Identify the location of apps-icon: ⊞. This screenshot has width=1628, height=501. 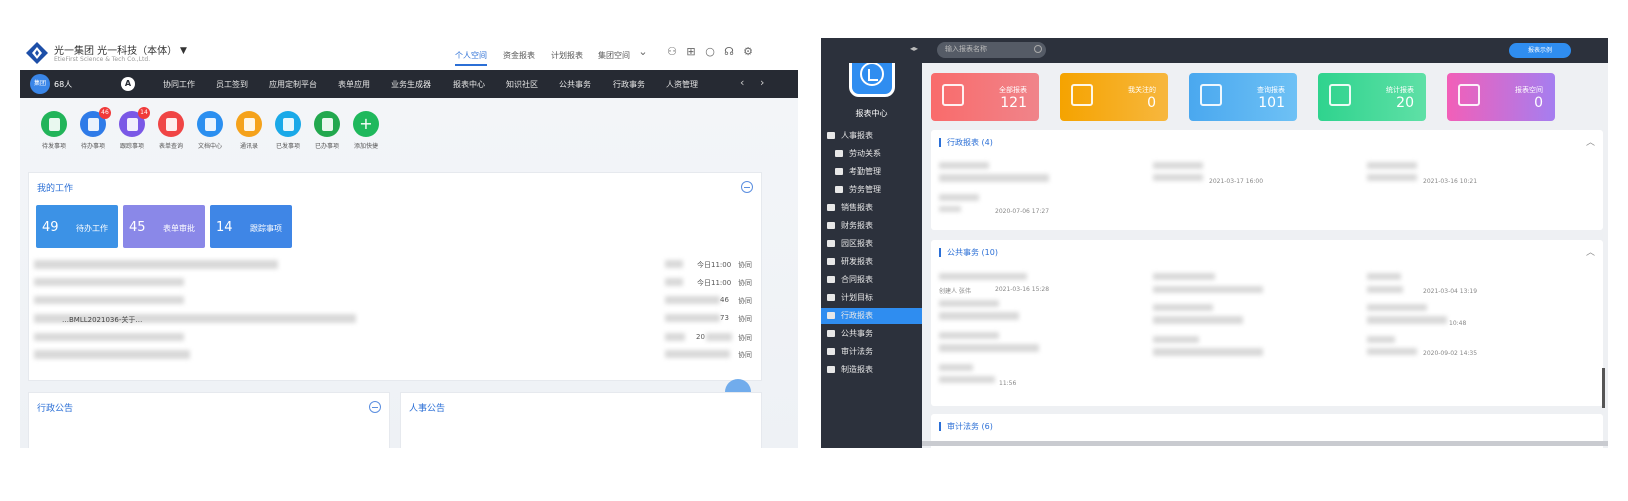
(691, 52).